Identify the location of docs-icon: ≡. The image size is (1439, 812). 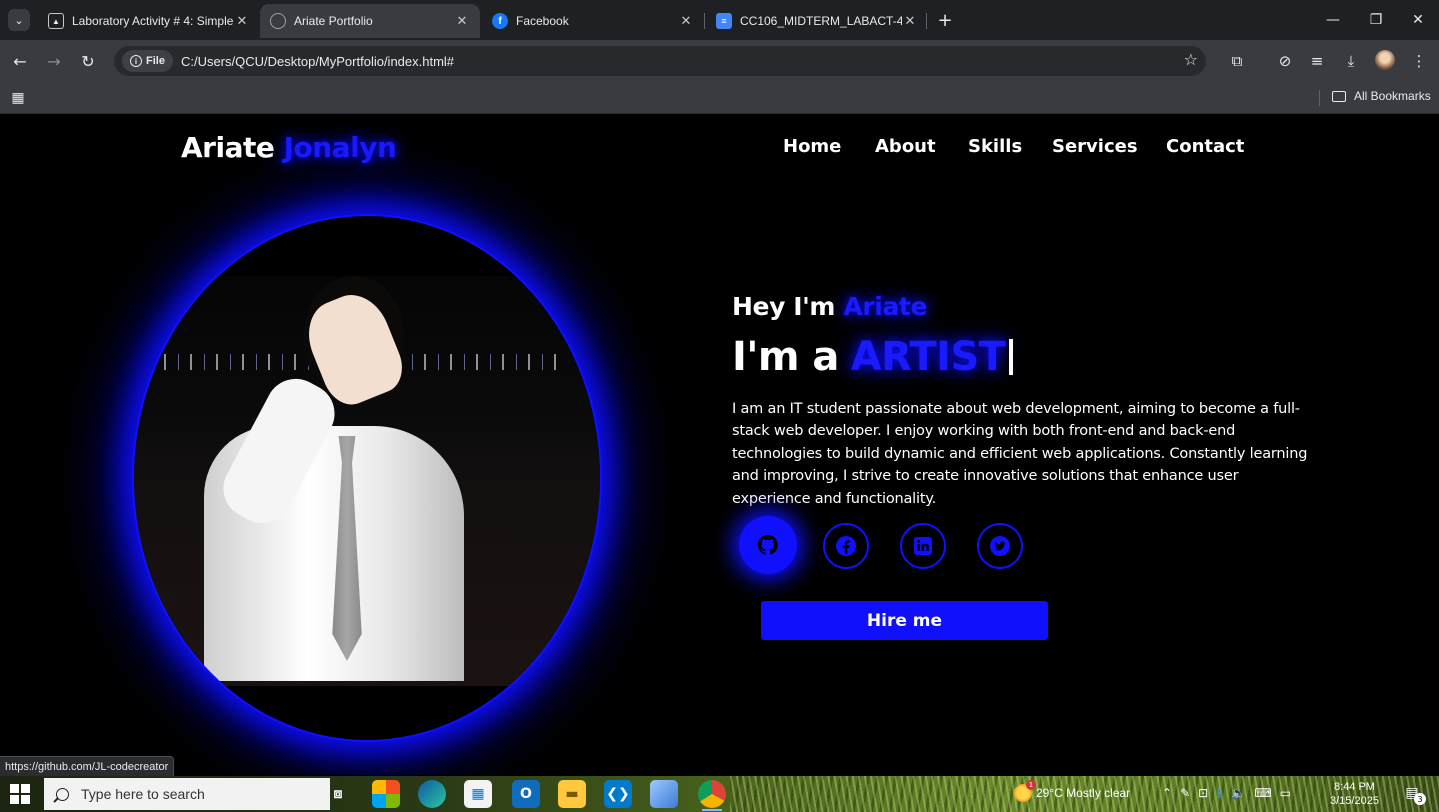
(724, 21).